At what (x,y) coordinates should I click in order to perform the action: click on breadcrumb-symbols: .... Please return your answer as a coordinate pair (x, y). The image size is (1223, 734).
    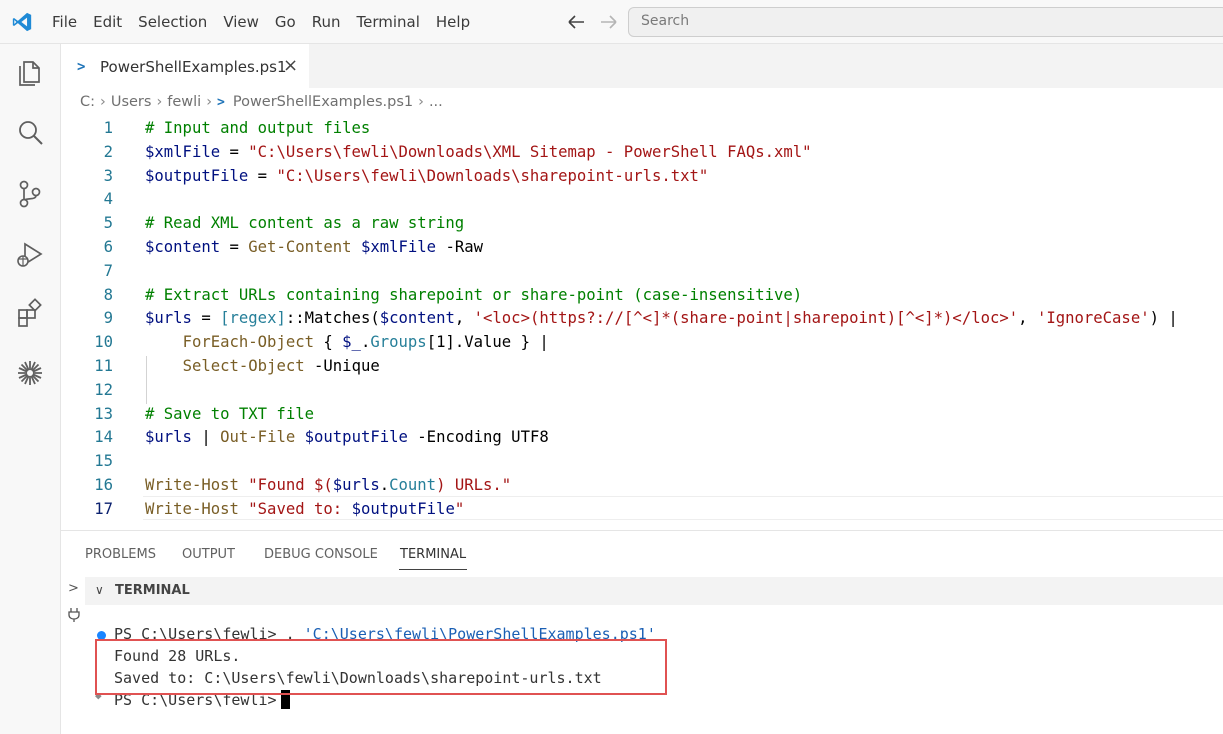
    Looking at the image, I should click on (436, 102).